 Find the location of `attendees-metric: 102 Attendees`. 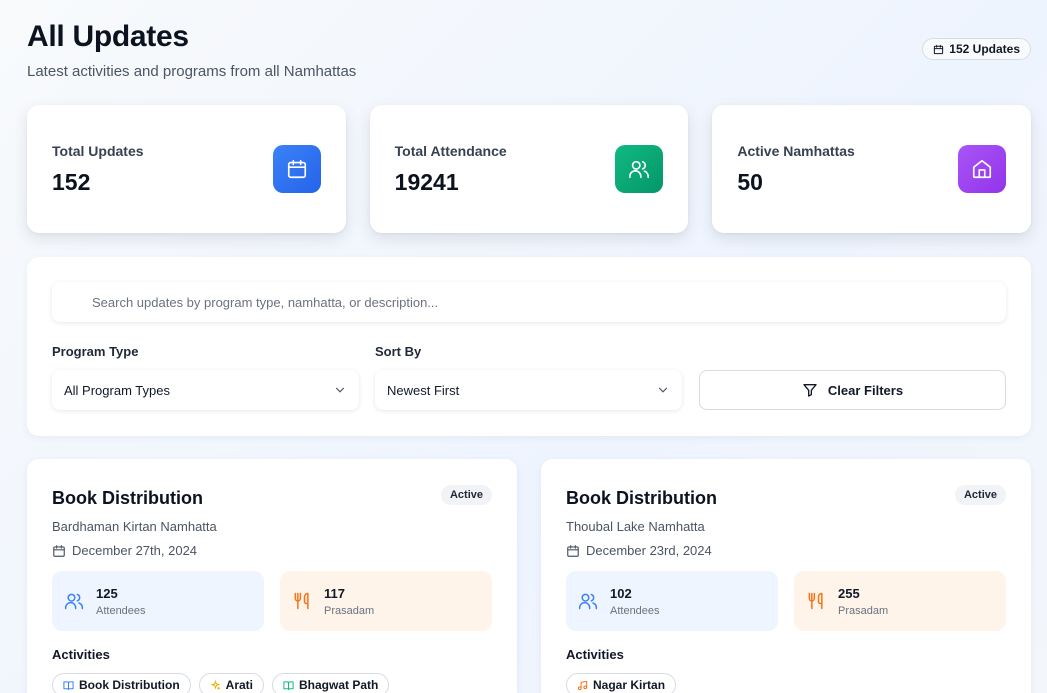

attendees-metric: 102 Attendees is located at coordinates (672, 601).